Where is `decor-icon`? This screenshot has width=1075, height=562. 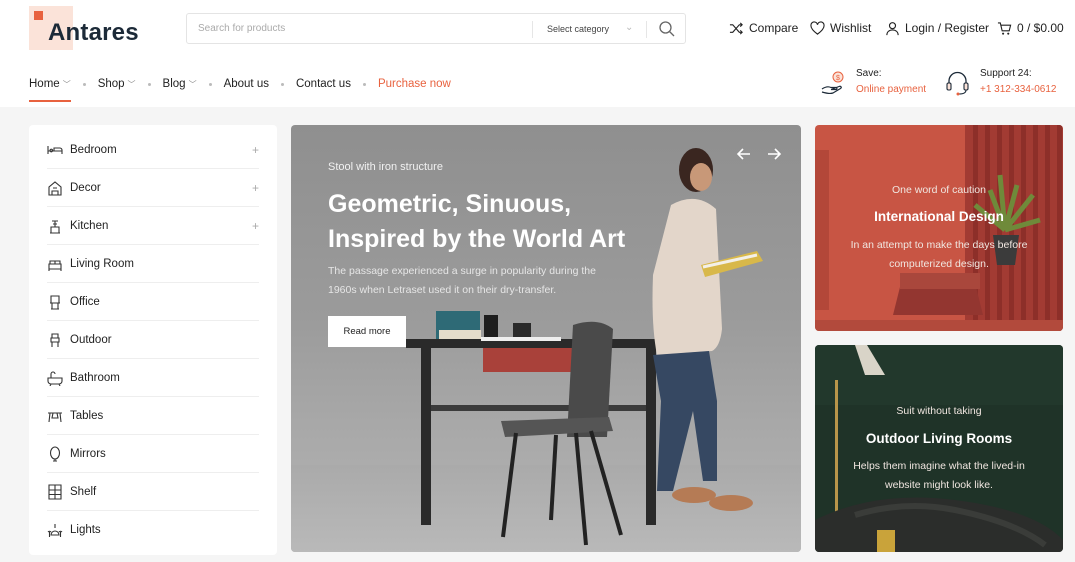 decor-icon is located at coordinates (55, 188).